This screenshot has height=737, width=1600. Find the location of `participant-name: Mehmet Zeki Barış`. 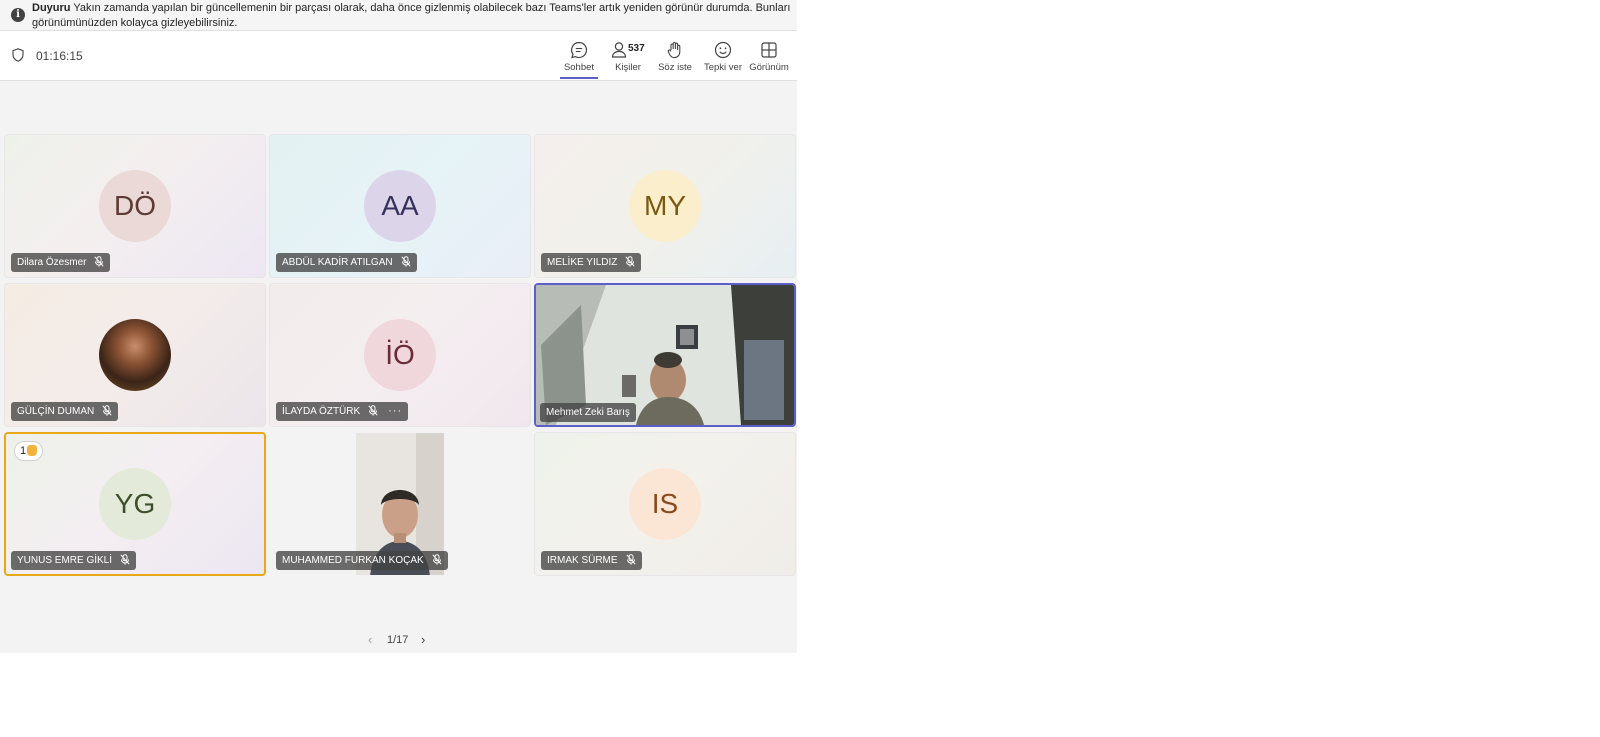

participant-name: Mehmet Zeki Barış is located at coordinates (588, 412).